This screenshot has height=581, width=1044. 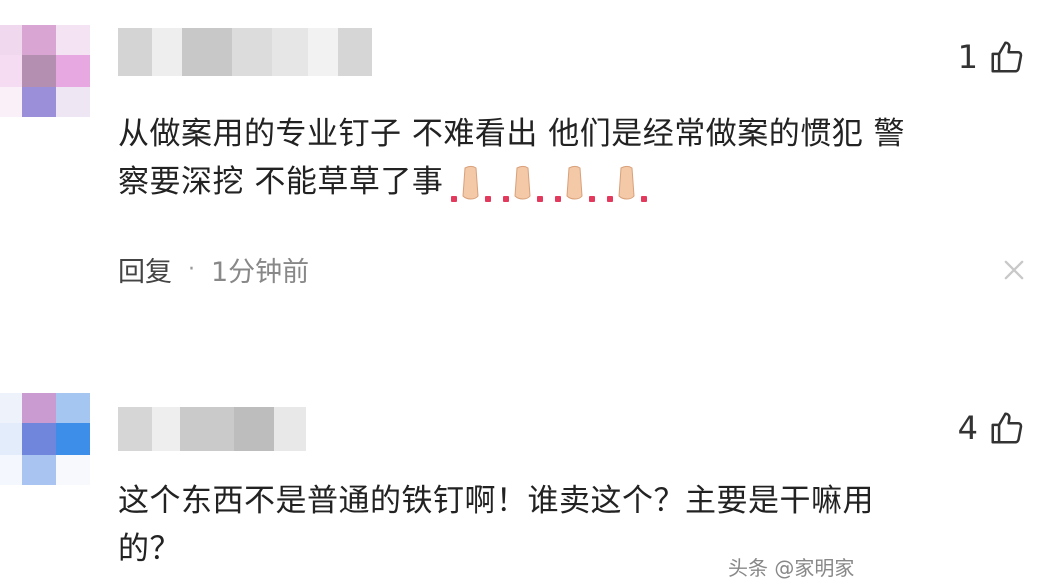 I want to click on like-area: 4, so click(x=992, y=428).